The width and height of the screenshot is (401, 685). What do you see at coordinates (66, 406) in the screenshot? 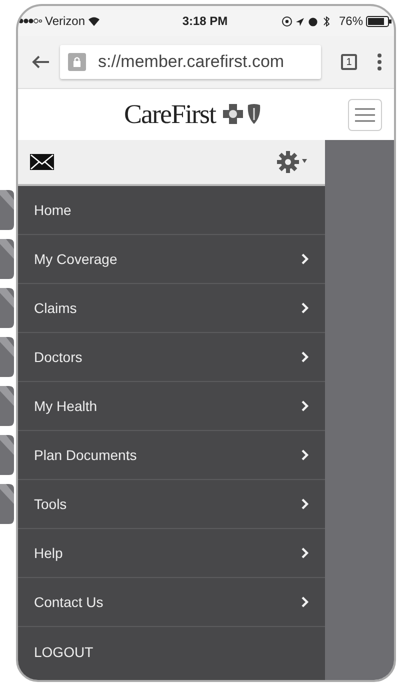
I see `menu-item-label: My Health` at bounding box center [66, 406].